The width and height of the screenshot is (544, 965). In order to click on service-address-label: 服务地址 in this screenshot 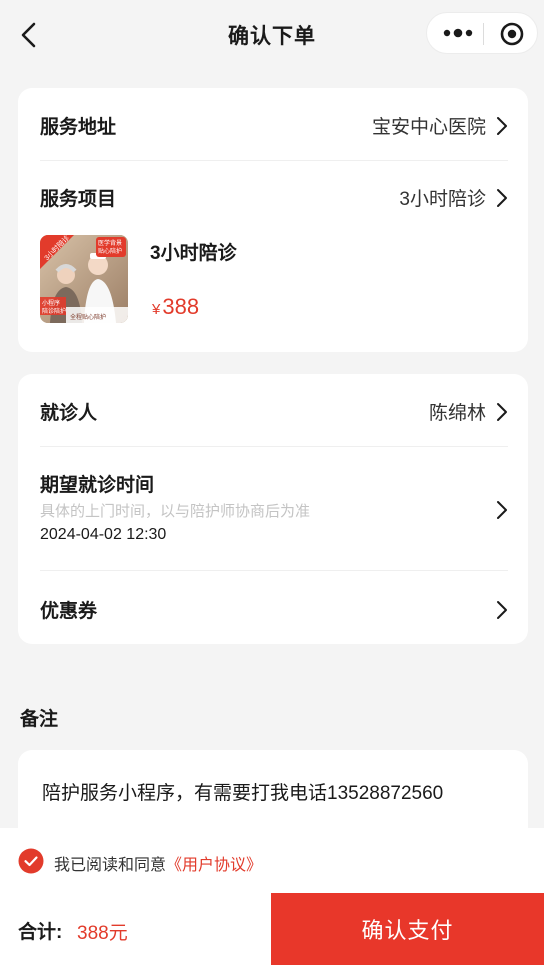, I will do `click(78, 127)`.